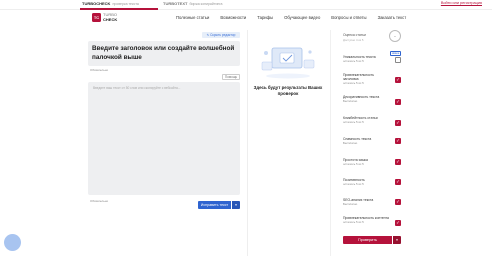  Describe the element at coordinates (265, 17) in the screenshot. I see `nav-item-pricing: Тарифы` at that location.